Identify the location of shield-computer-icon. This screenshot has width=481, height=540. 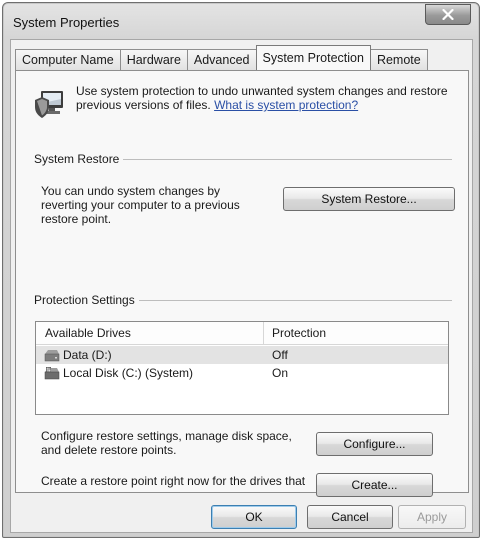
(49, 104).